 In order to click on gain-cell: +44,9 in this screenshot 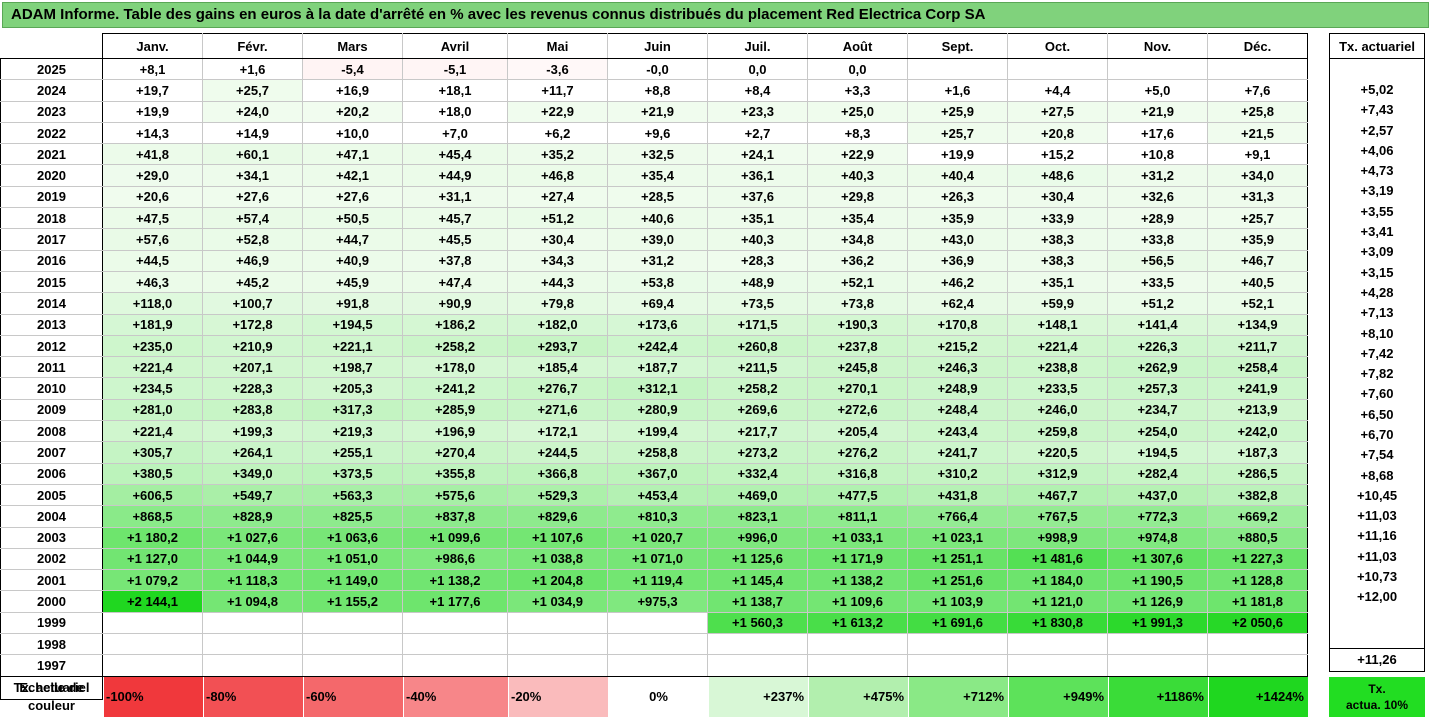, I will do `click(455, 175)`.